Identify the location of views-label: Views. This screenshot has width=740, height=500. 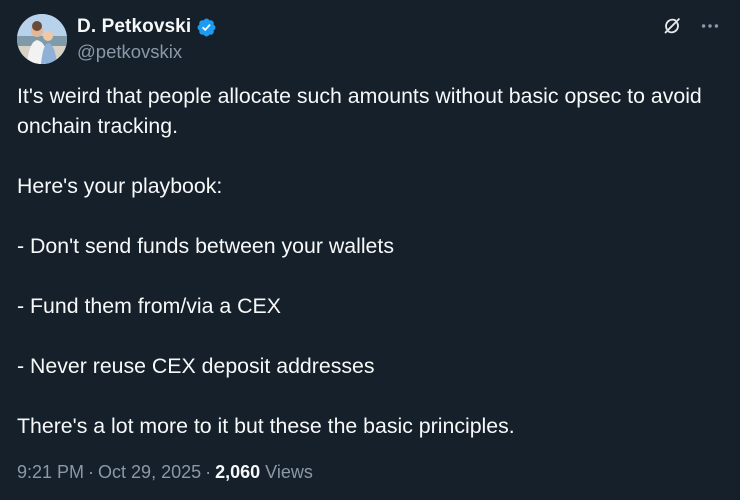
(289, 472).